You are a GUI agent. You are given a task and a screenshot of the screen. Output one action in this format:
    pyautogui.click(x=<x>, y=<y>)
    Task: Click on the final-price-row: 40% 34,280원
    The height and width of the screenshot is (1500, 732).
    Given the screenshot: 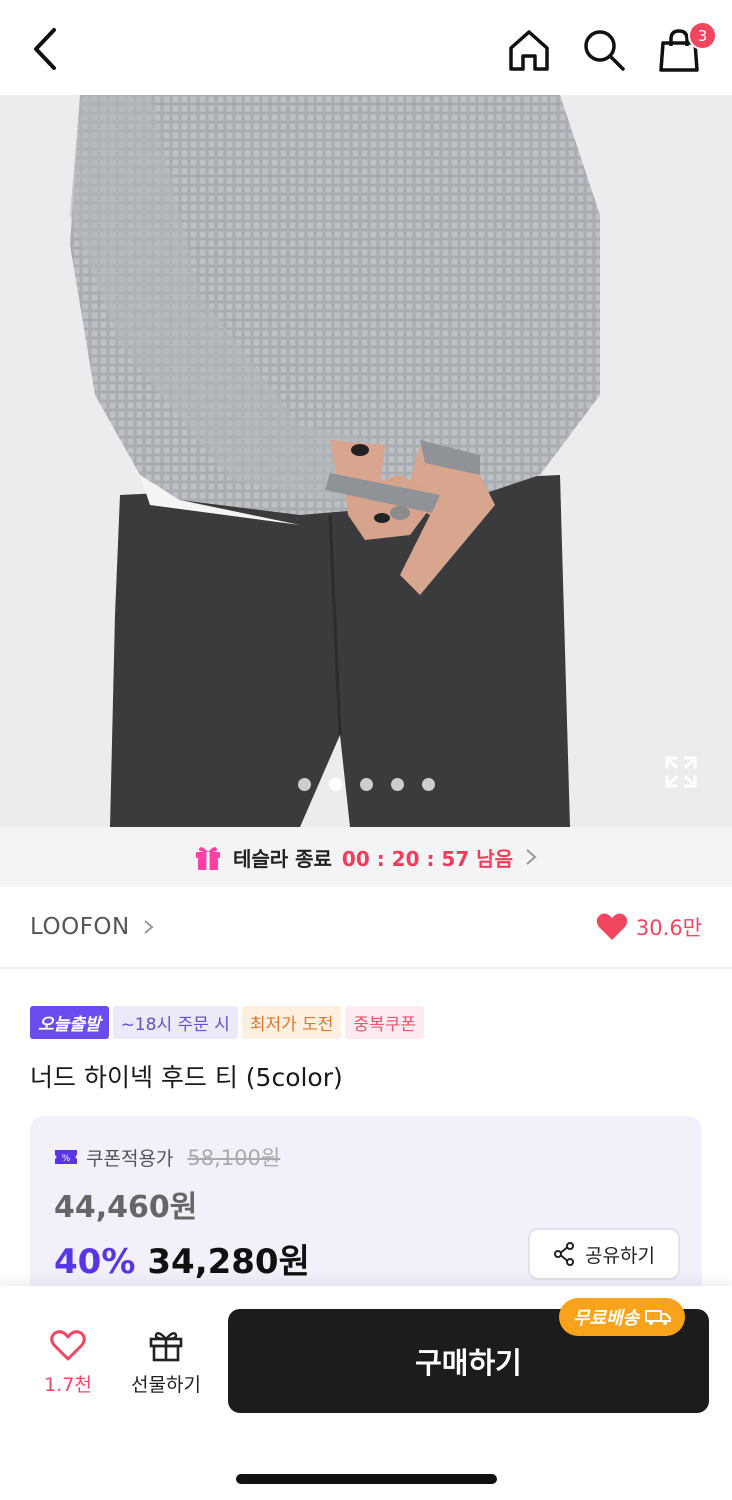 What is the action you would take?
    pyautogui.click(x=182, y=1258)
    